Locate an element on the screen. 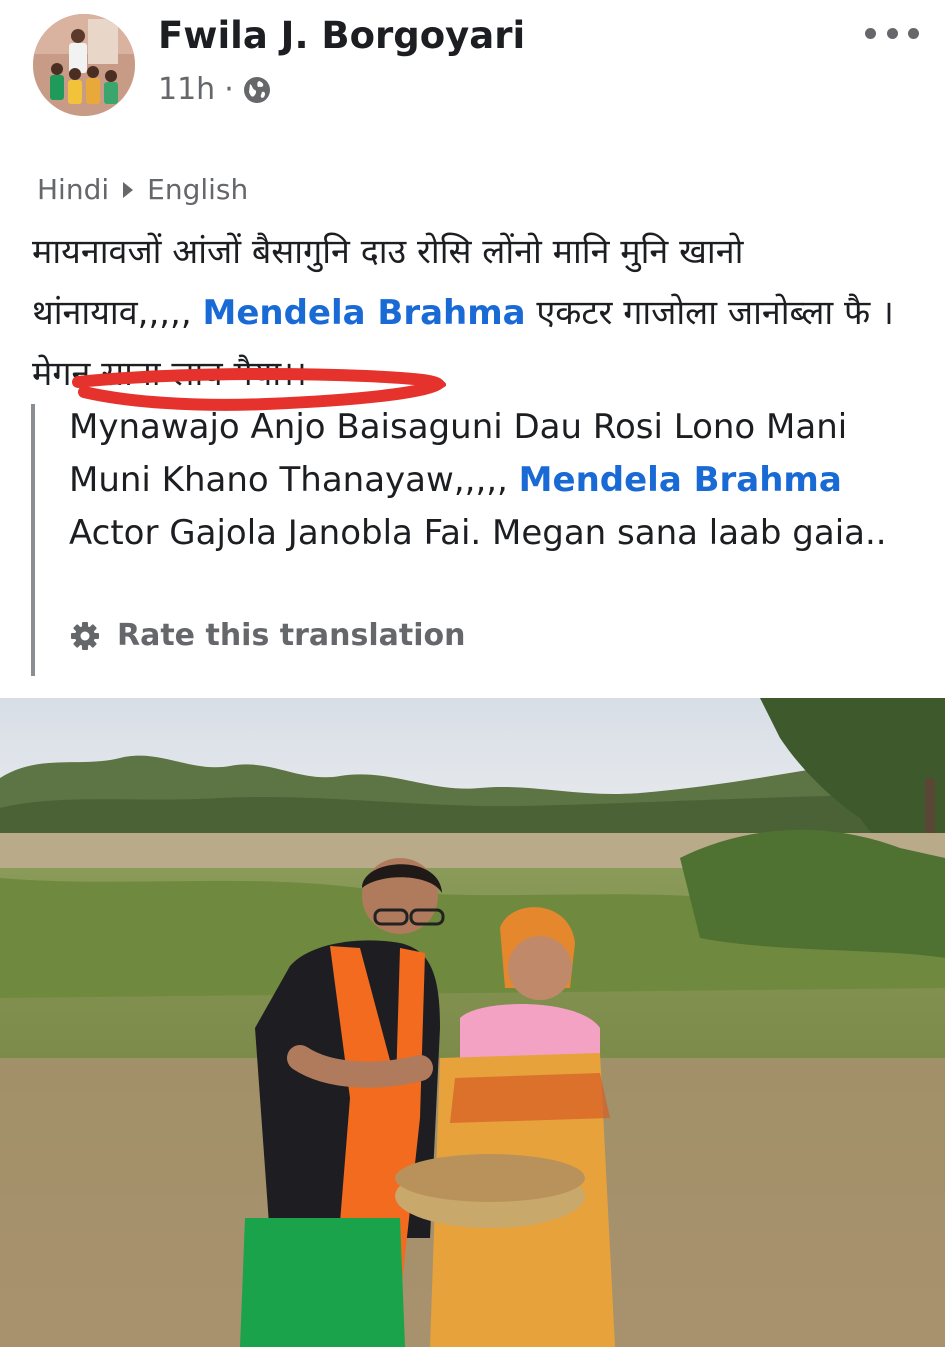  author-avatar is located at coordinates (84, 65).